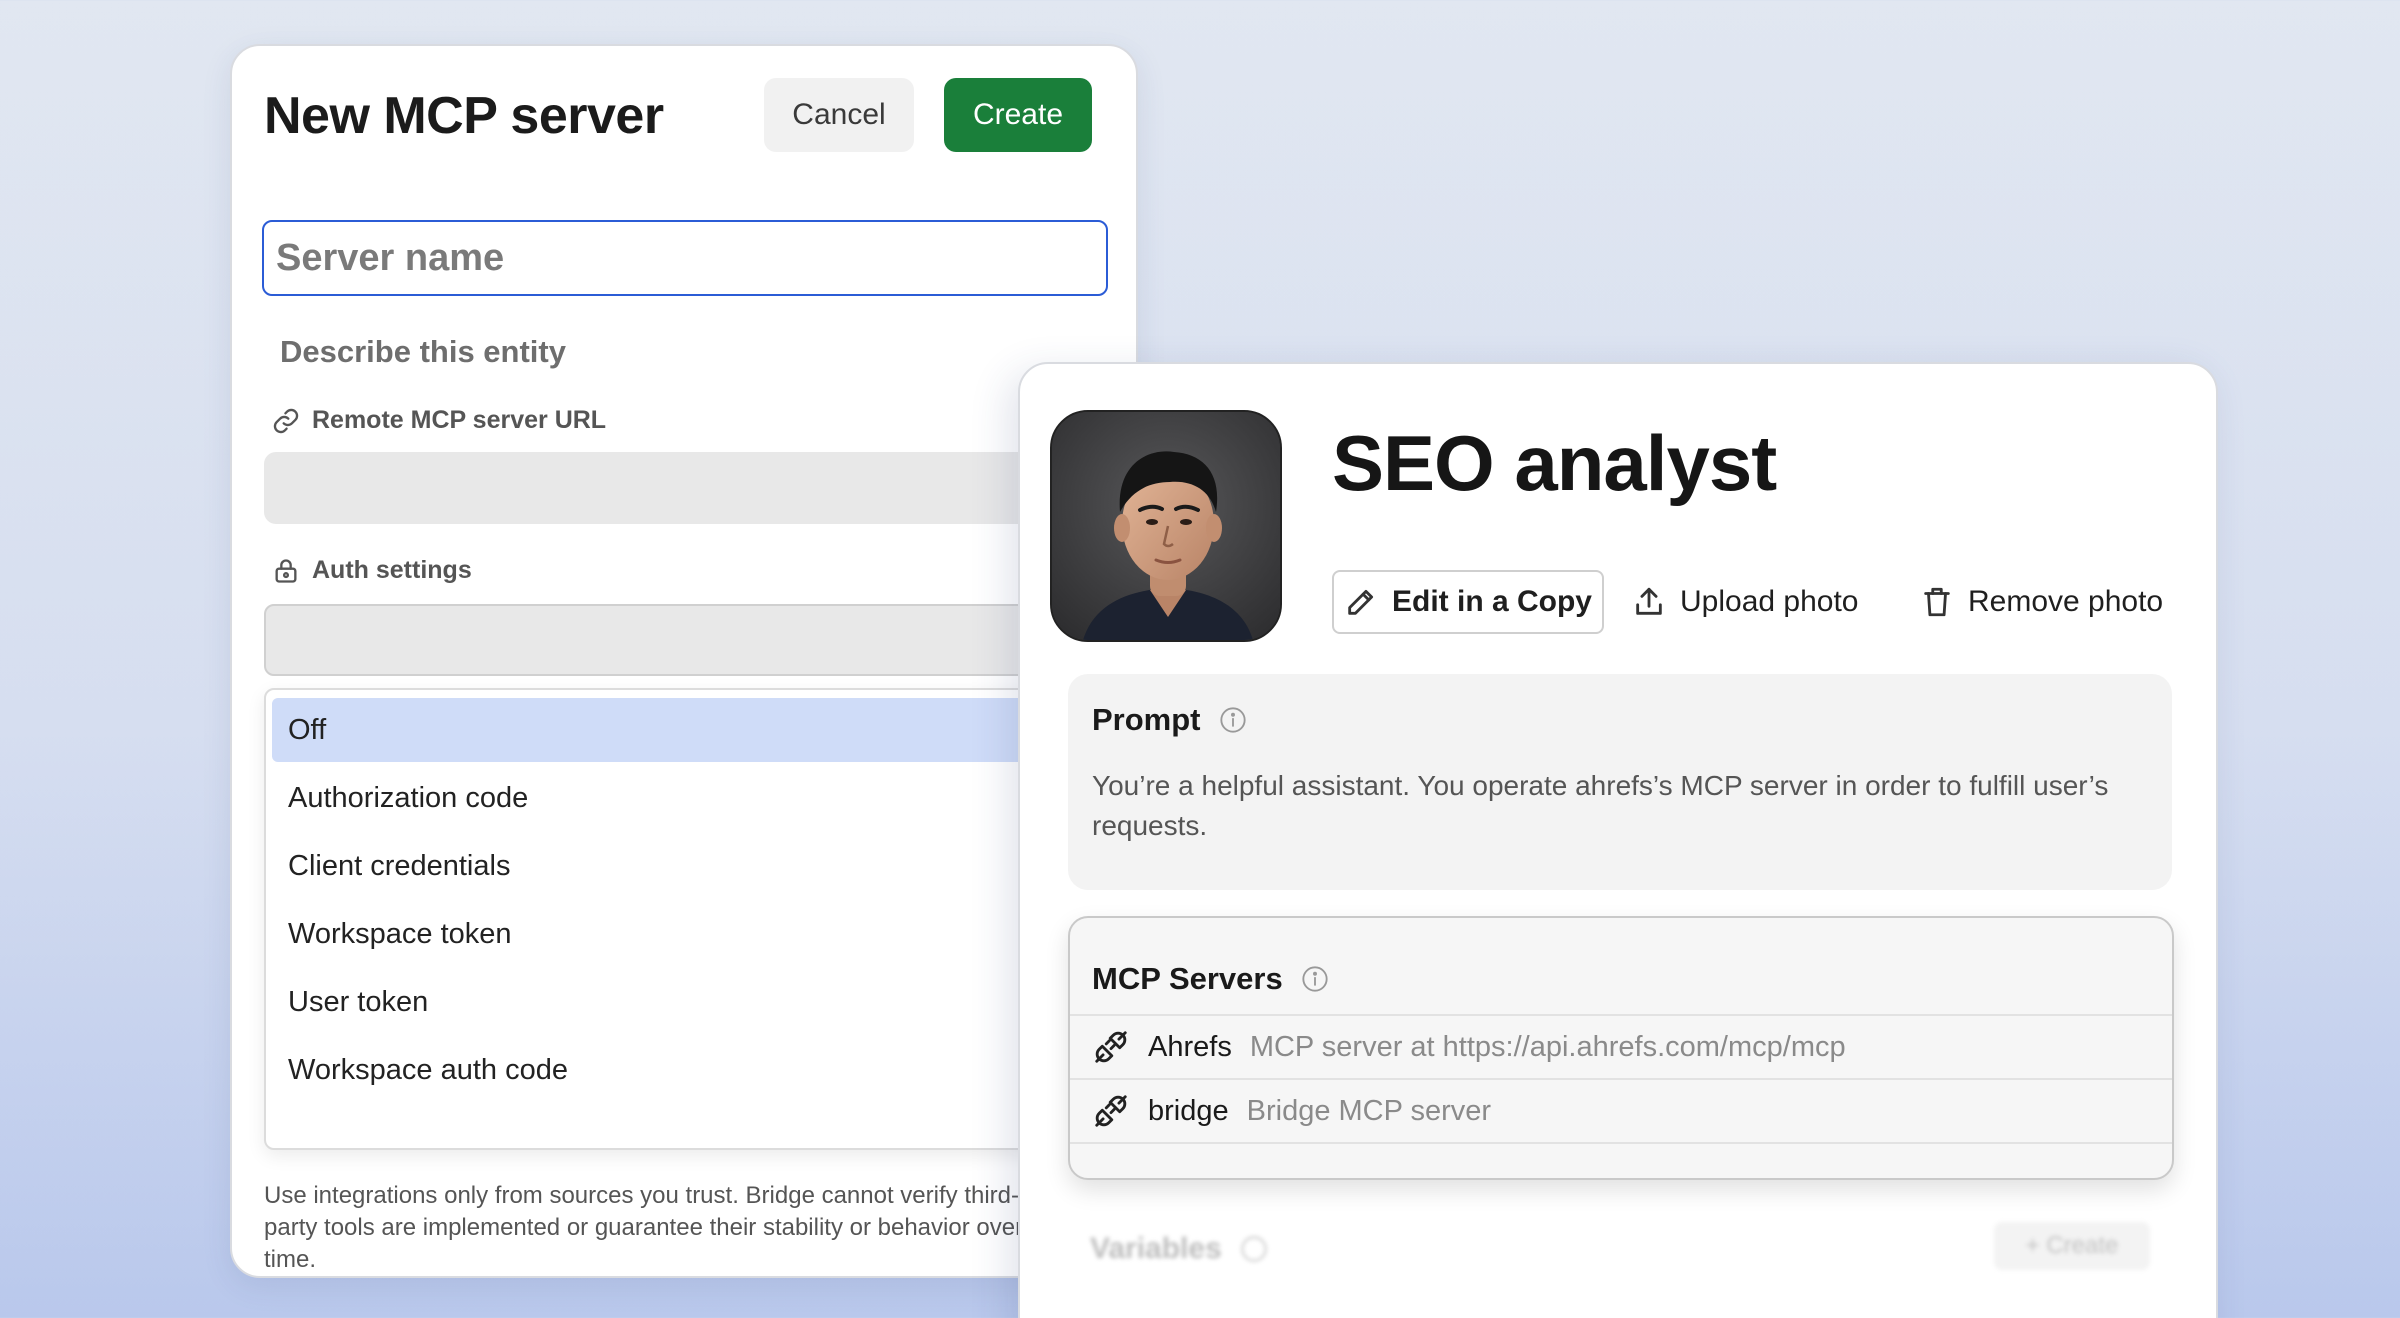 The image size is (2400, 1318). What do you see at coordinates (704, 730) in the screenshot?
I see `auth-option-off: Off` at bounding box center [704, 730].